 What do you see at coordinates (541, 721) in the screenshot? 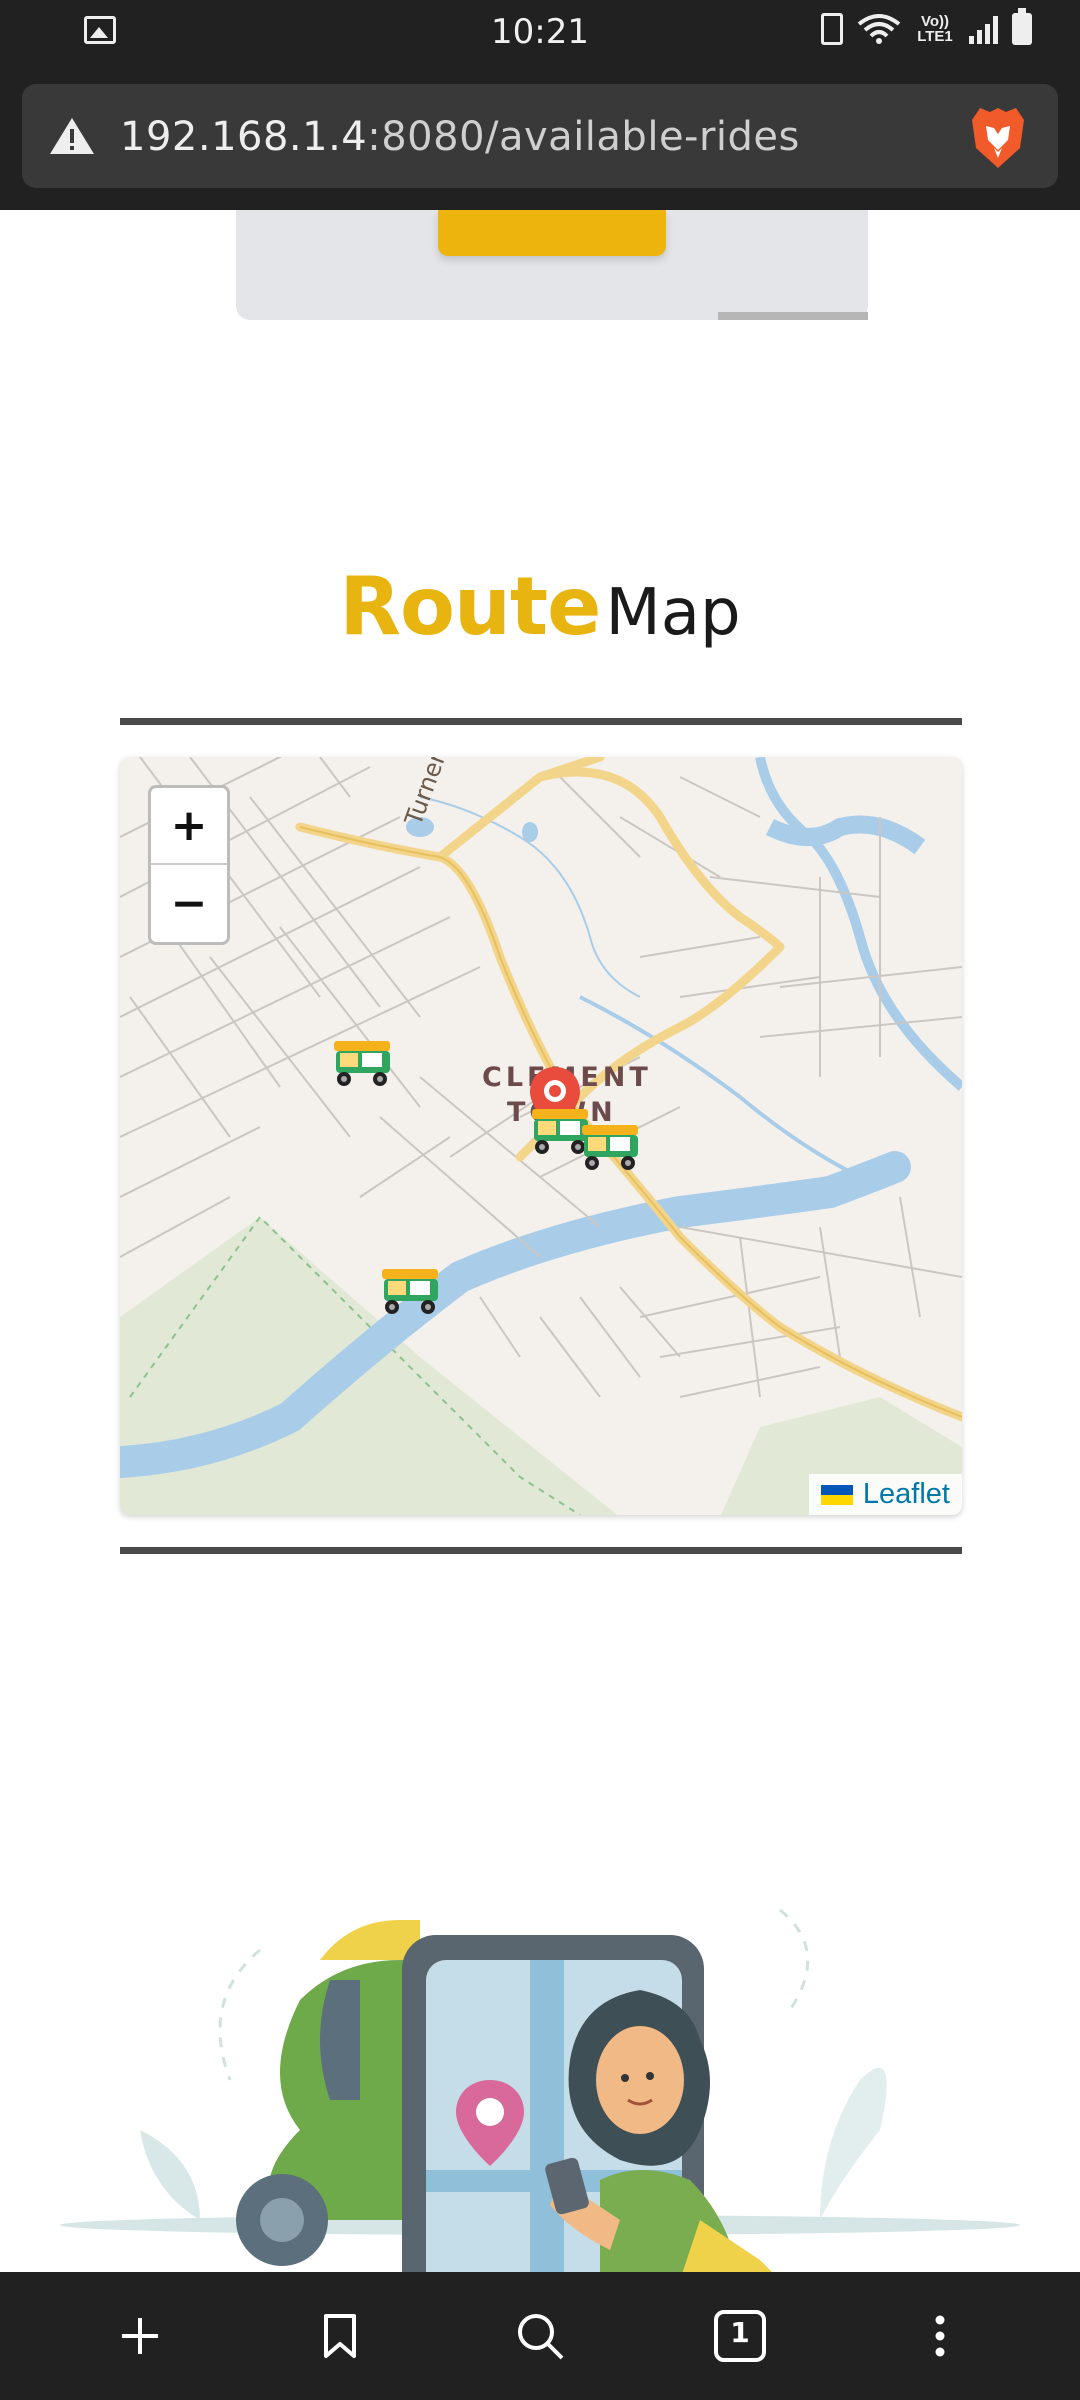
I see `divider-top` at bounding box center [541, 721].